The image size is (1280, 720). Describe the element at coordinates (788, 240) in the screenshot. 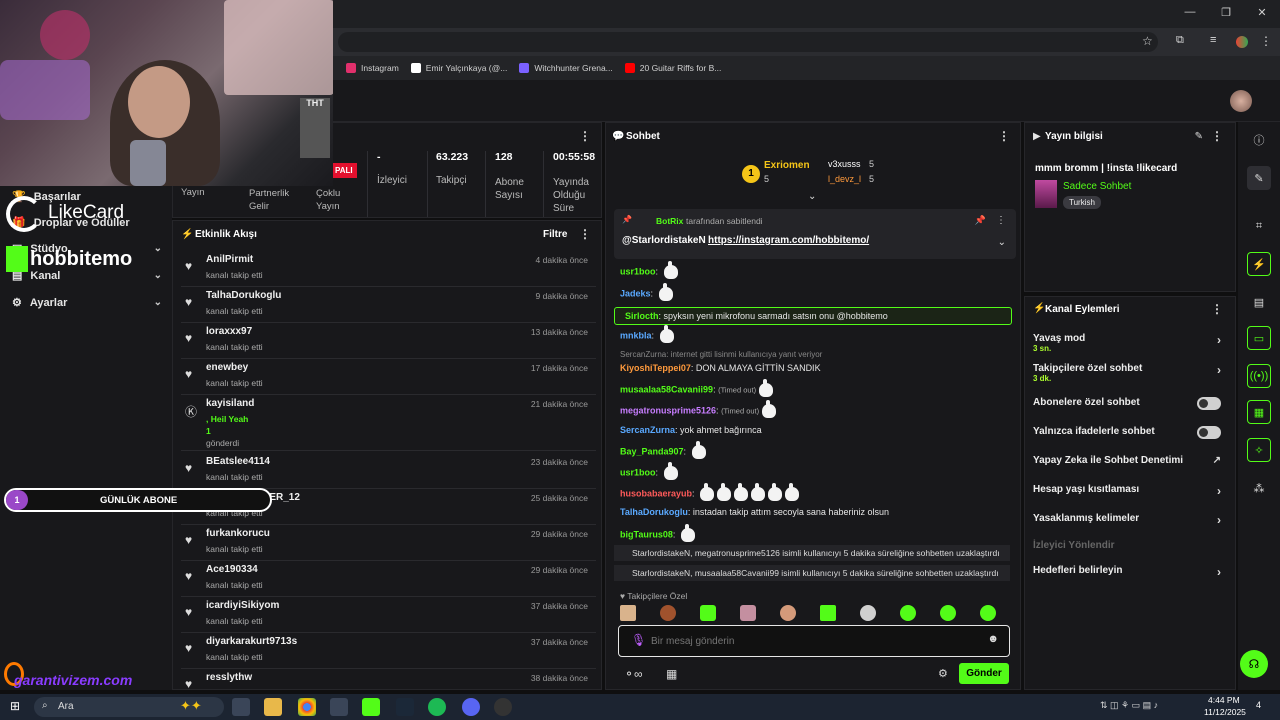

I see `pinned-link: https://instagram.com/hobbitemo/` at that location.